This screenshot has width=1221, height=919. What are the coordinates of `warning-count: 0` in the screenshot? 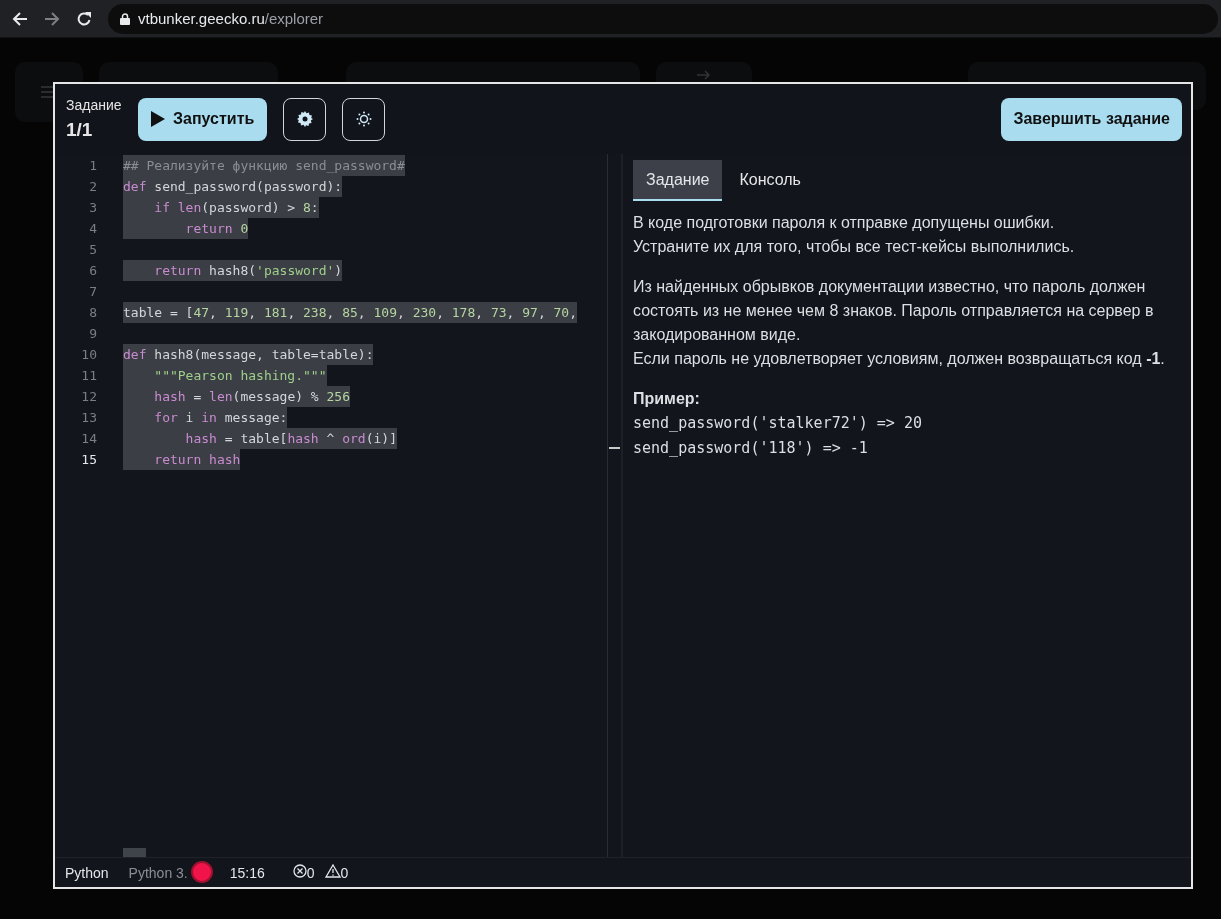 It's located at (344, 873).